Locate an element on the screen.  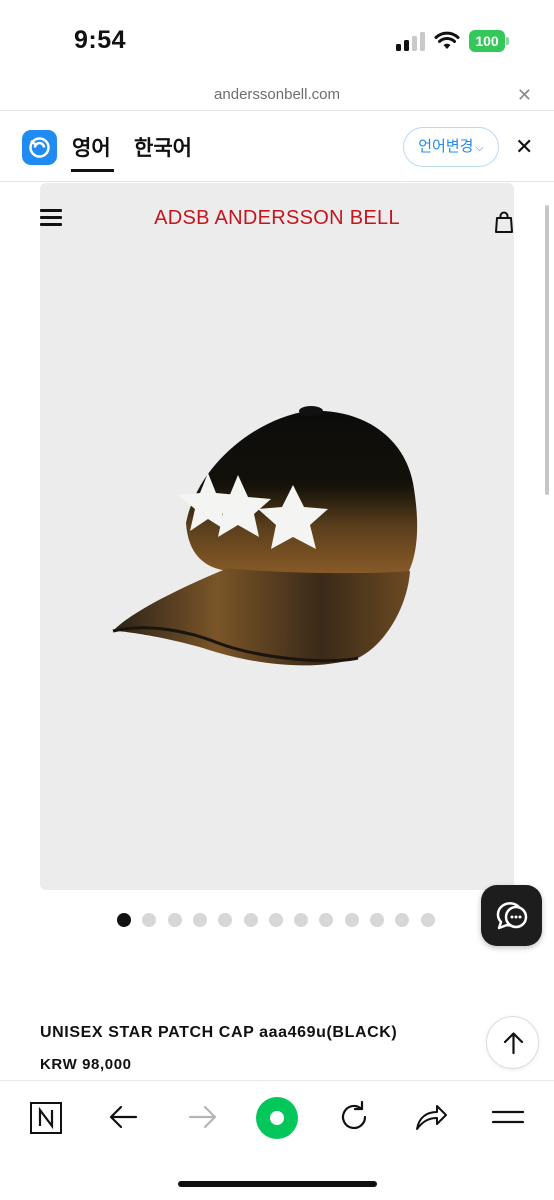
change-language-button: 언어변경 ⌵ is located at coordinates (451, 147).